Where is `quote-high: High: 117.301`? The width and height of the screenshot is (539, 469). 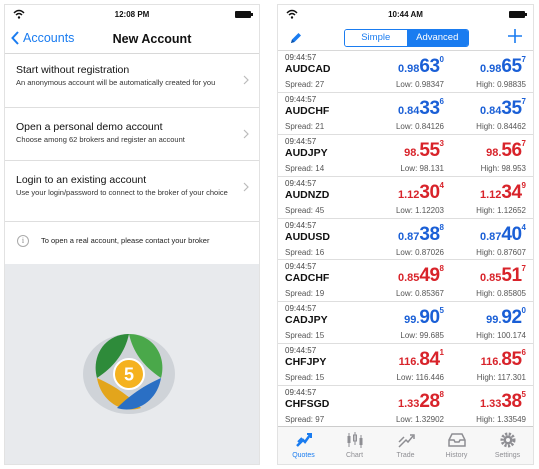
quote-high: High: 117.301 is located at coordinates (501, 378).